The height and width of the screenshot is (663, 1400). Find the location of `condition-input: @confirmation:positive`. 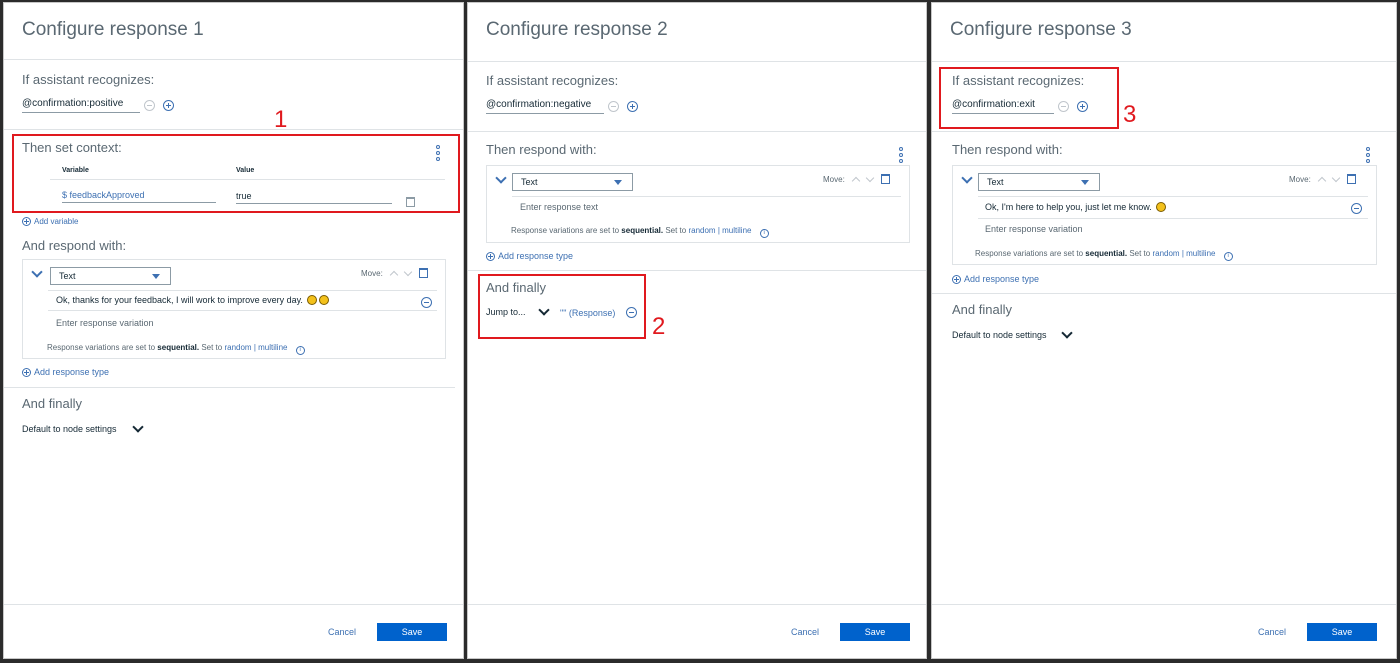

condition-input: @confirmation:positive is located at coordinates (81, 105).